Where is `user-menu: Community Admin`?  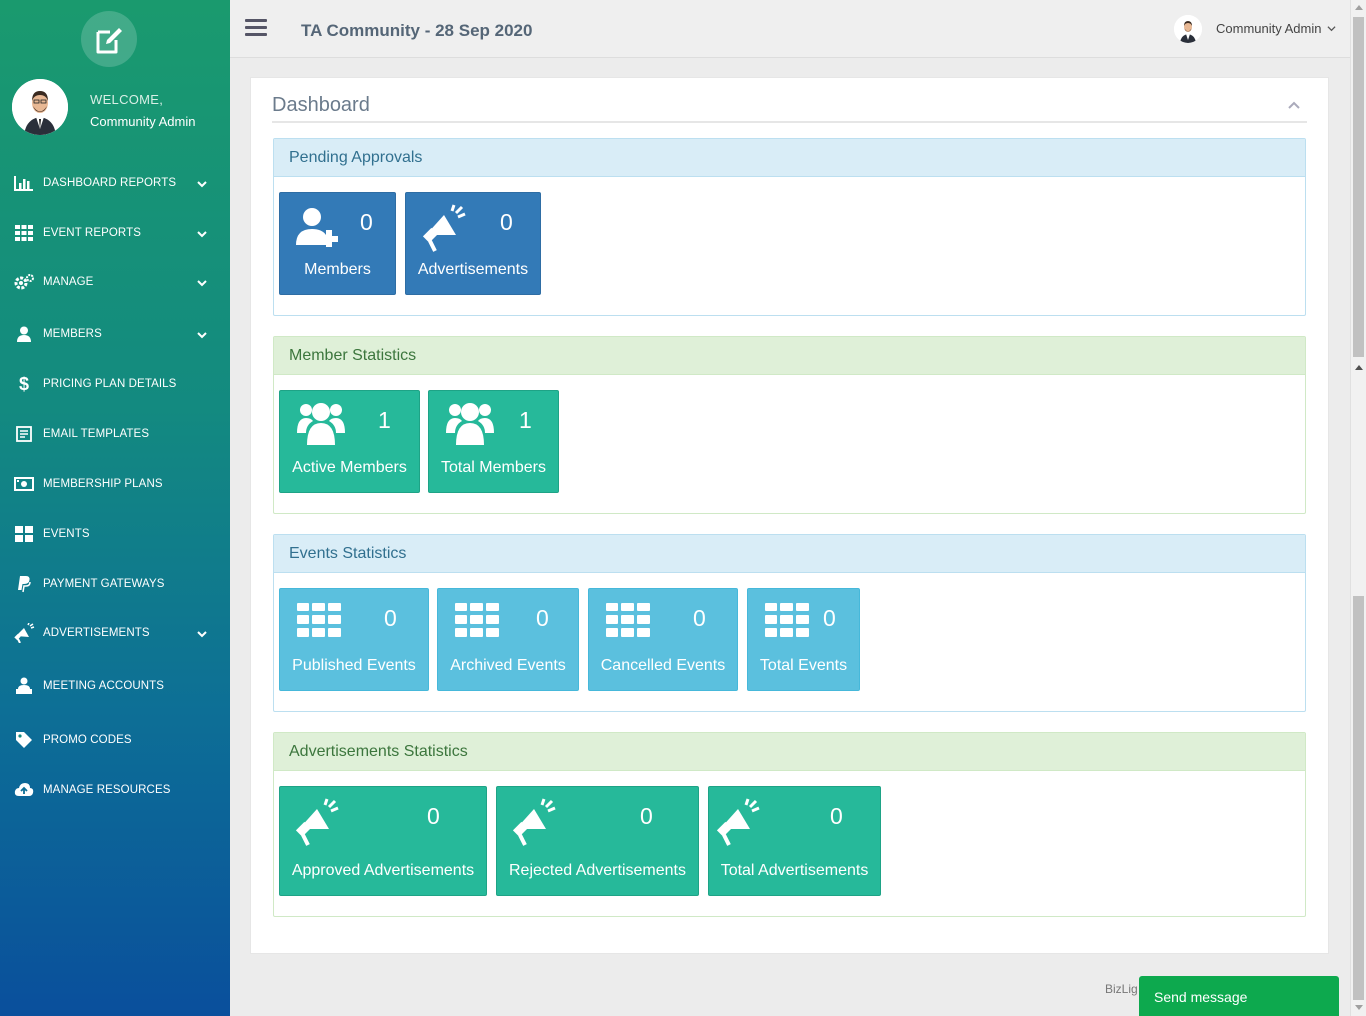 user-menu: Community Admin is located at coordinates (1276, 28).